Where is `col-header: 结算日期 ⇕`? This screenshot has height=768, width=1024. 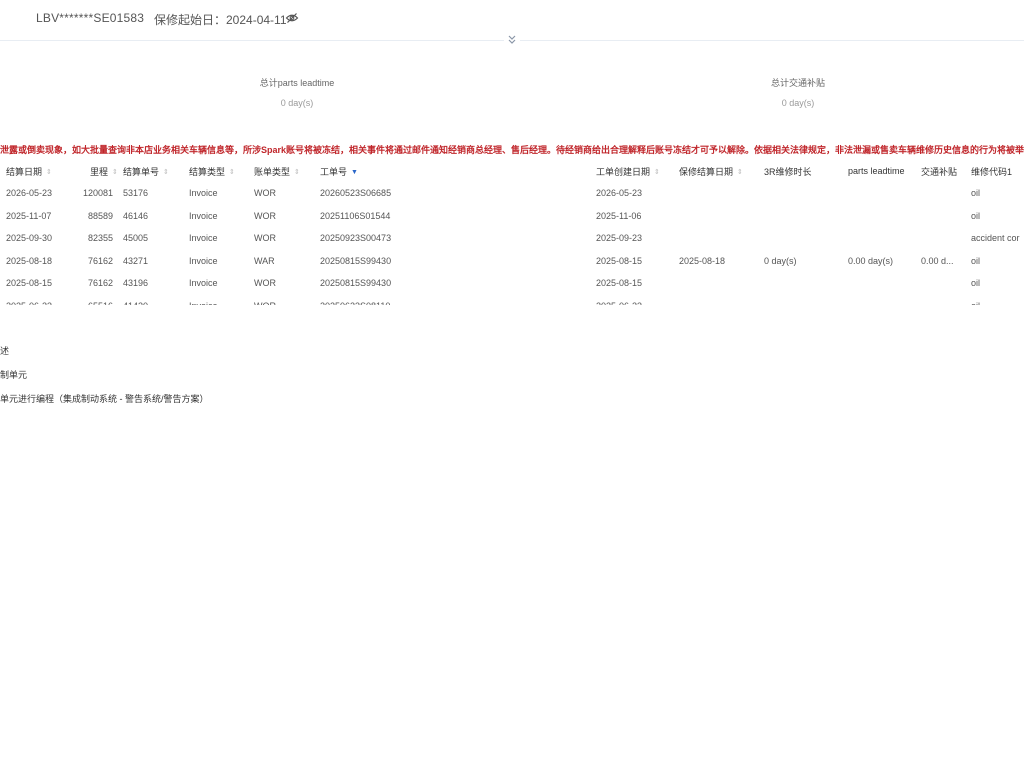 col-header: 结算日期 ⇕ is located at coordinates (33, 171).